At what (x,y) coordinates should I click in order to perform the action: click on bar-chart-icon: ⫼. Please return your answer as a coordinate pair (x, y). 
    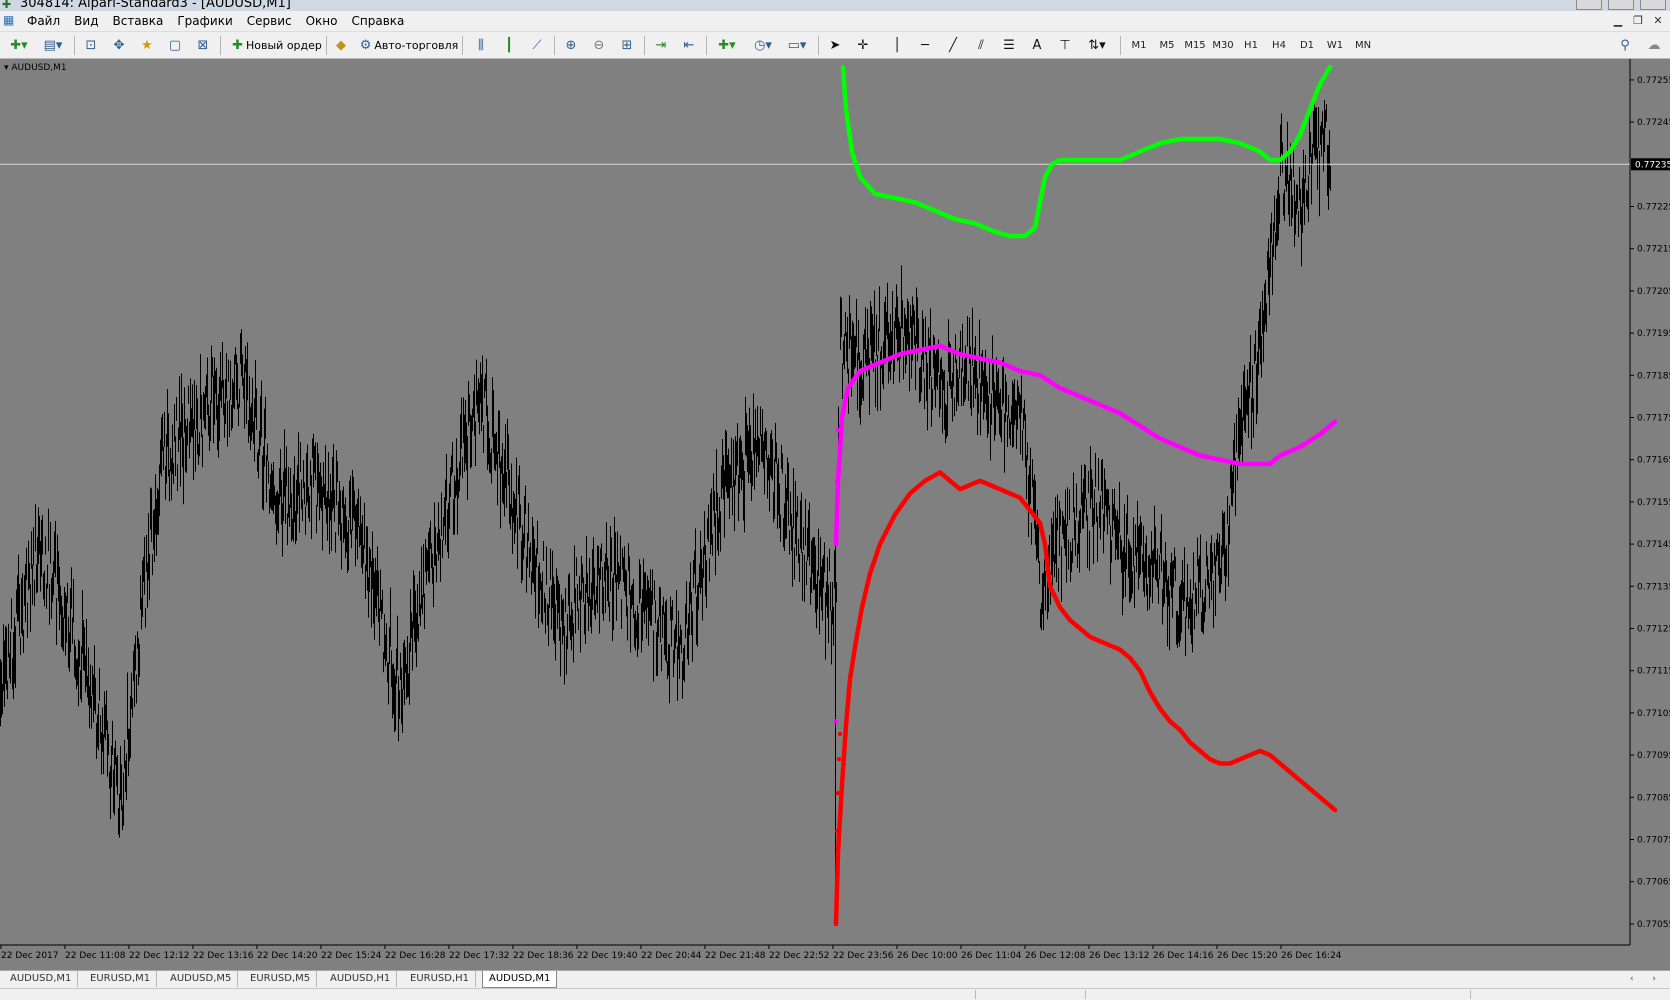
    Looking at the image, I should click on (481, 45).